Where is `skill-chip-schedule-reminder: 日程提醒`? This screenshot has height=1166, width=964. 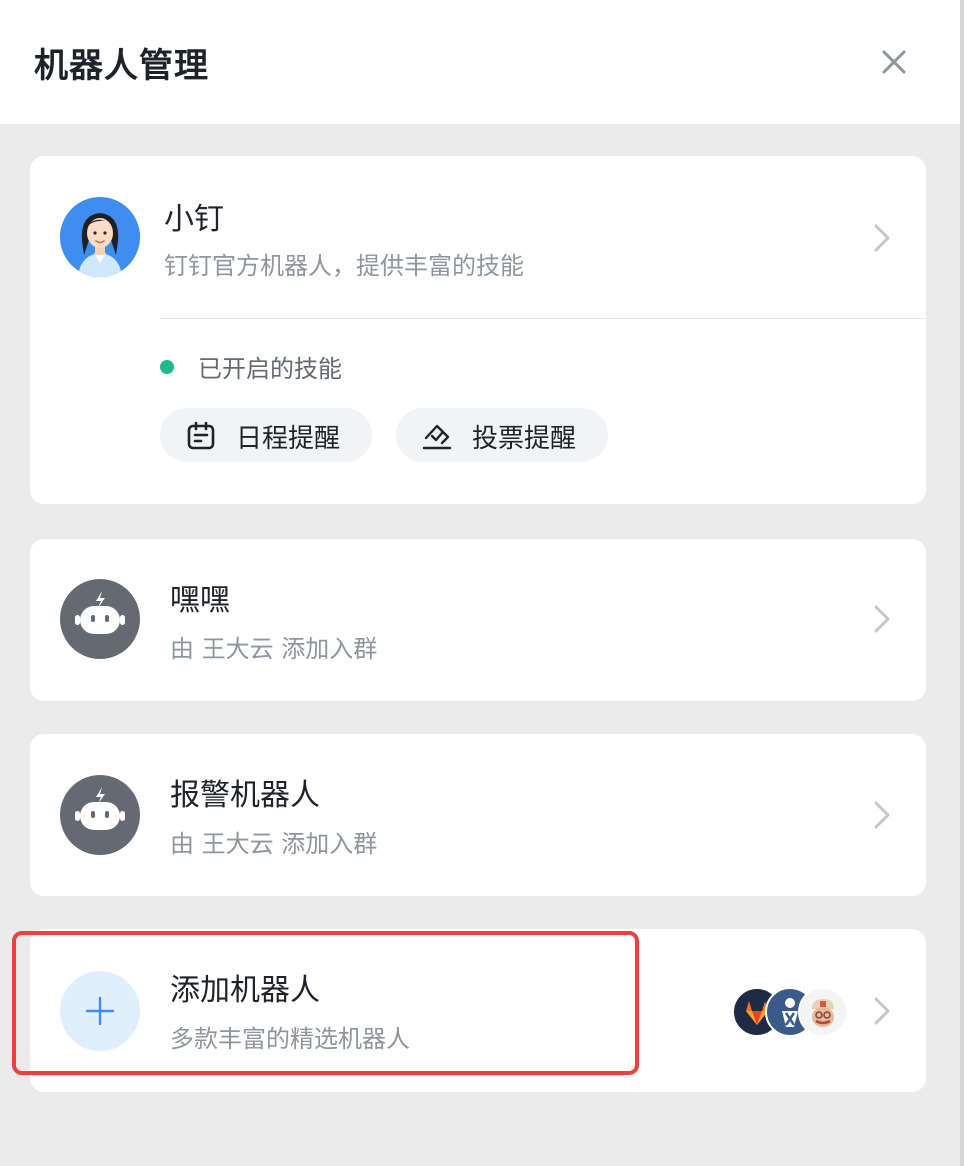
skill-chip-schedule-reminder: 日程提醒 is located at coordinates (266, 435).